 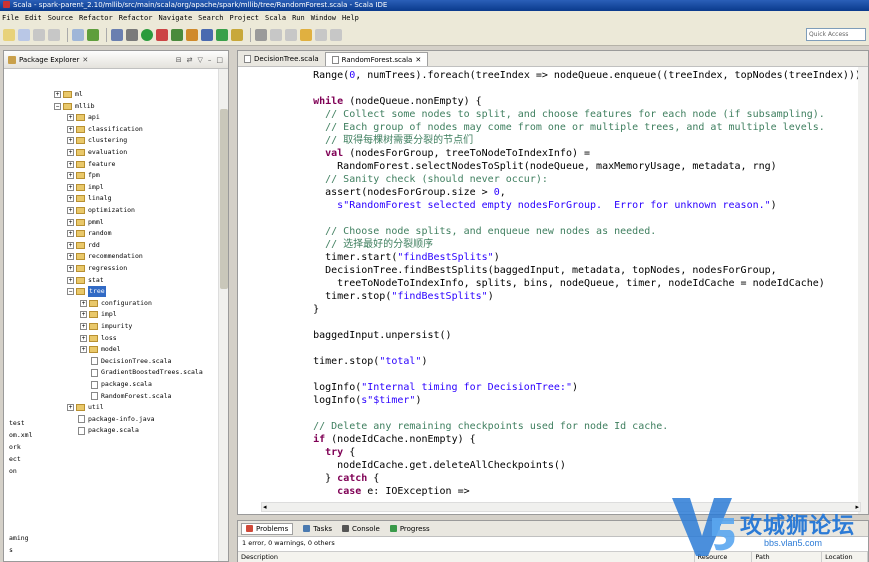 What do you see at coordinates (321, 34) in the screenshot?
I see `forward-icon` at bounding box center [321, 34].